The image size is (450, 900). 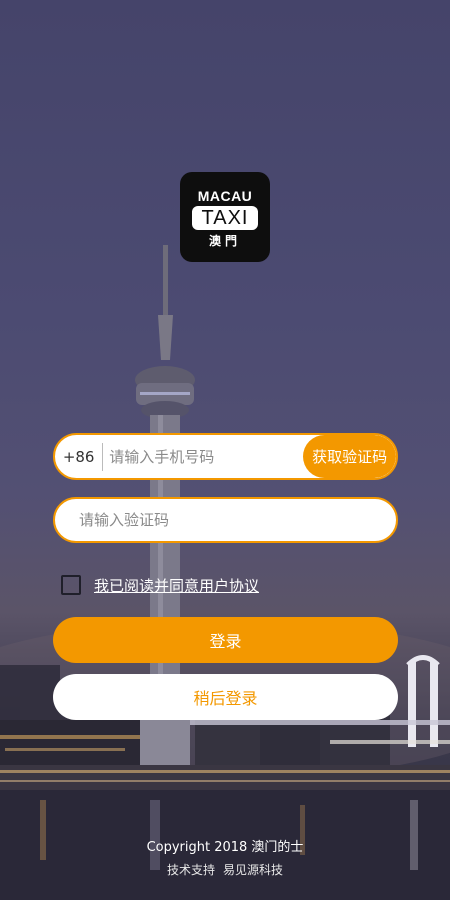 I want to click on country-code: +86, so click(x=78, y=457).